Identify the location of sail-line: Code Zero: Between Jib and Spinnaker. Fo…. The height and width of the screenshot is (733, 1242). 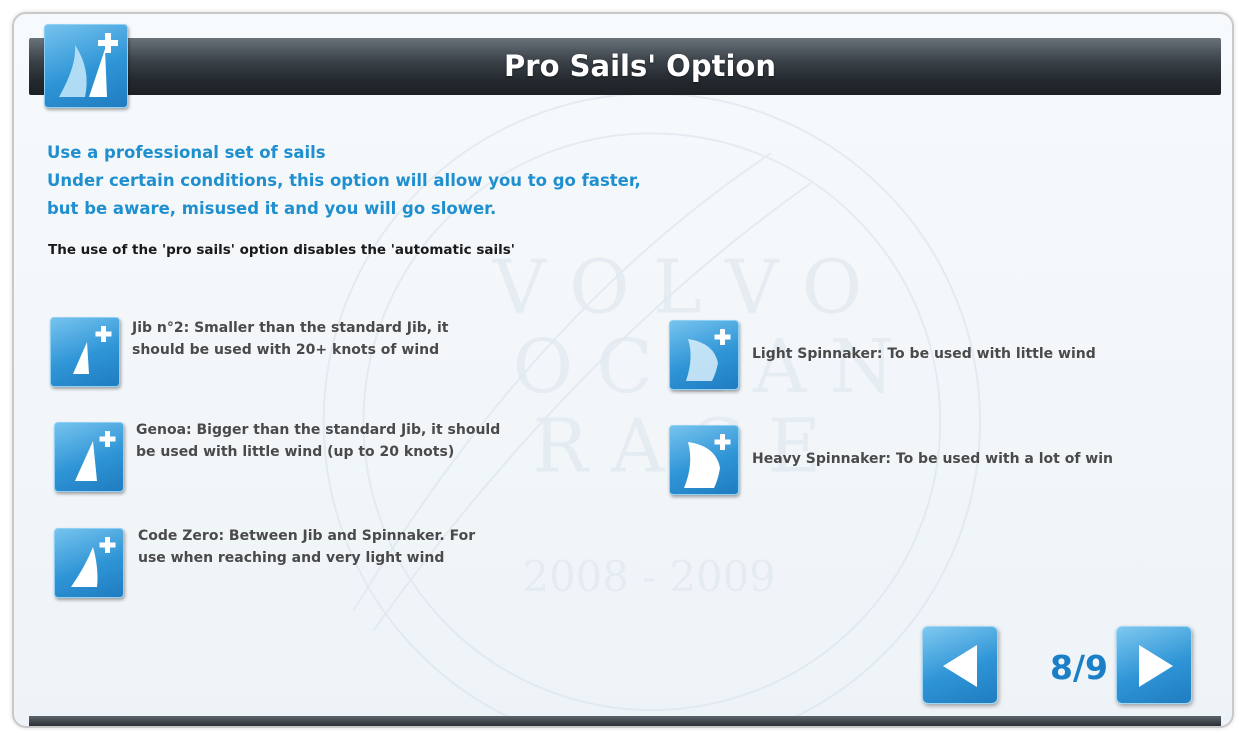
(307, 536).